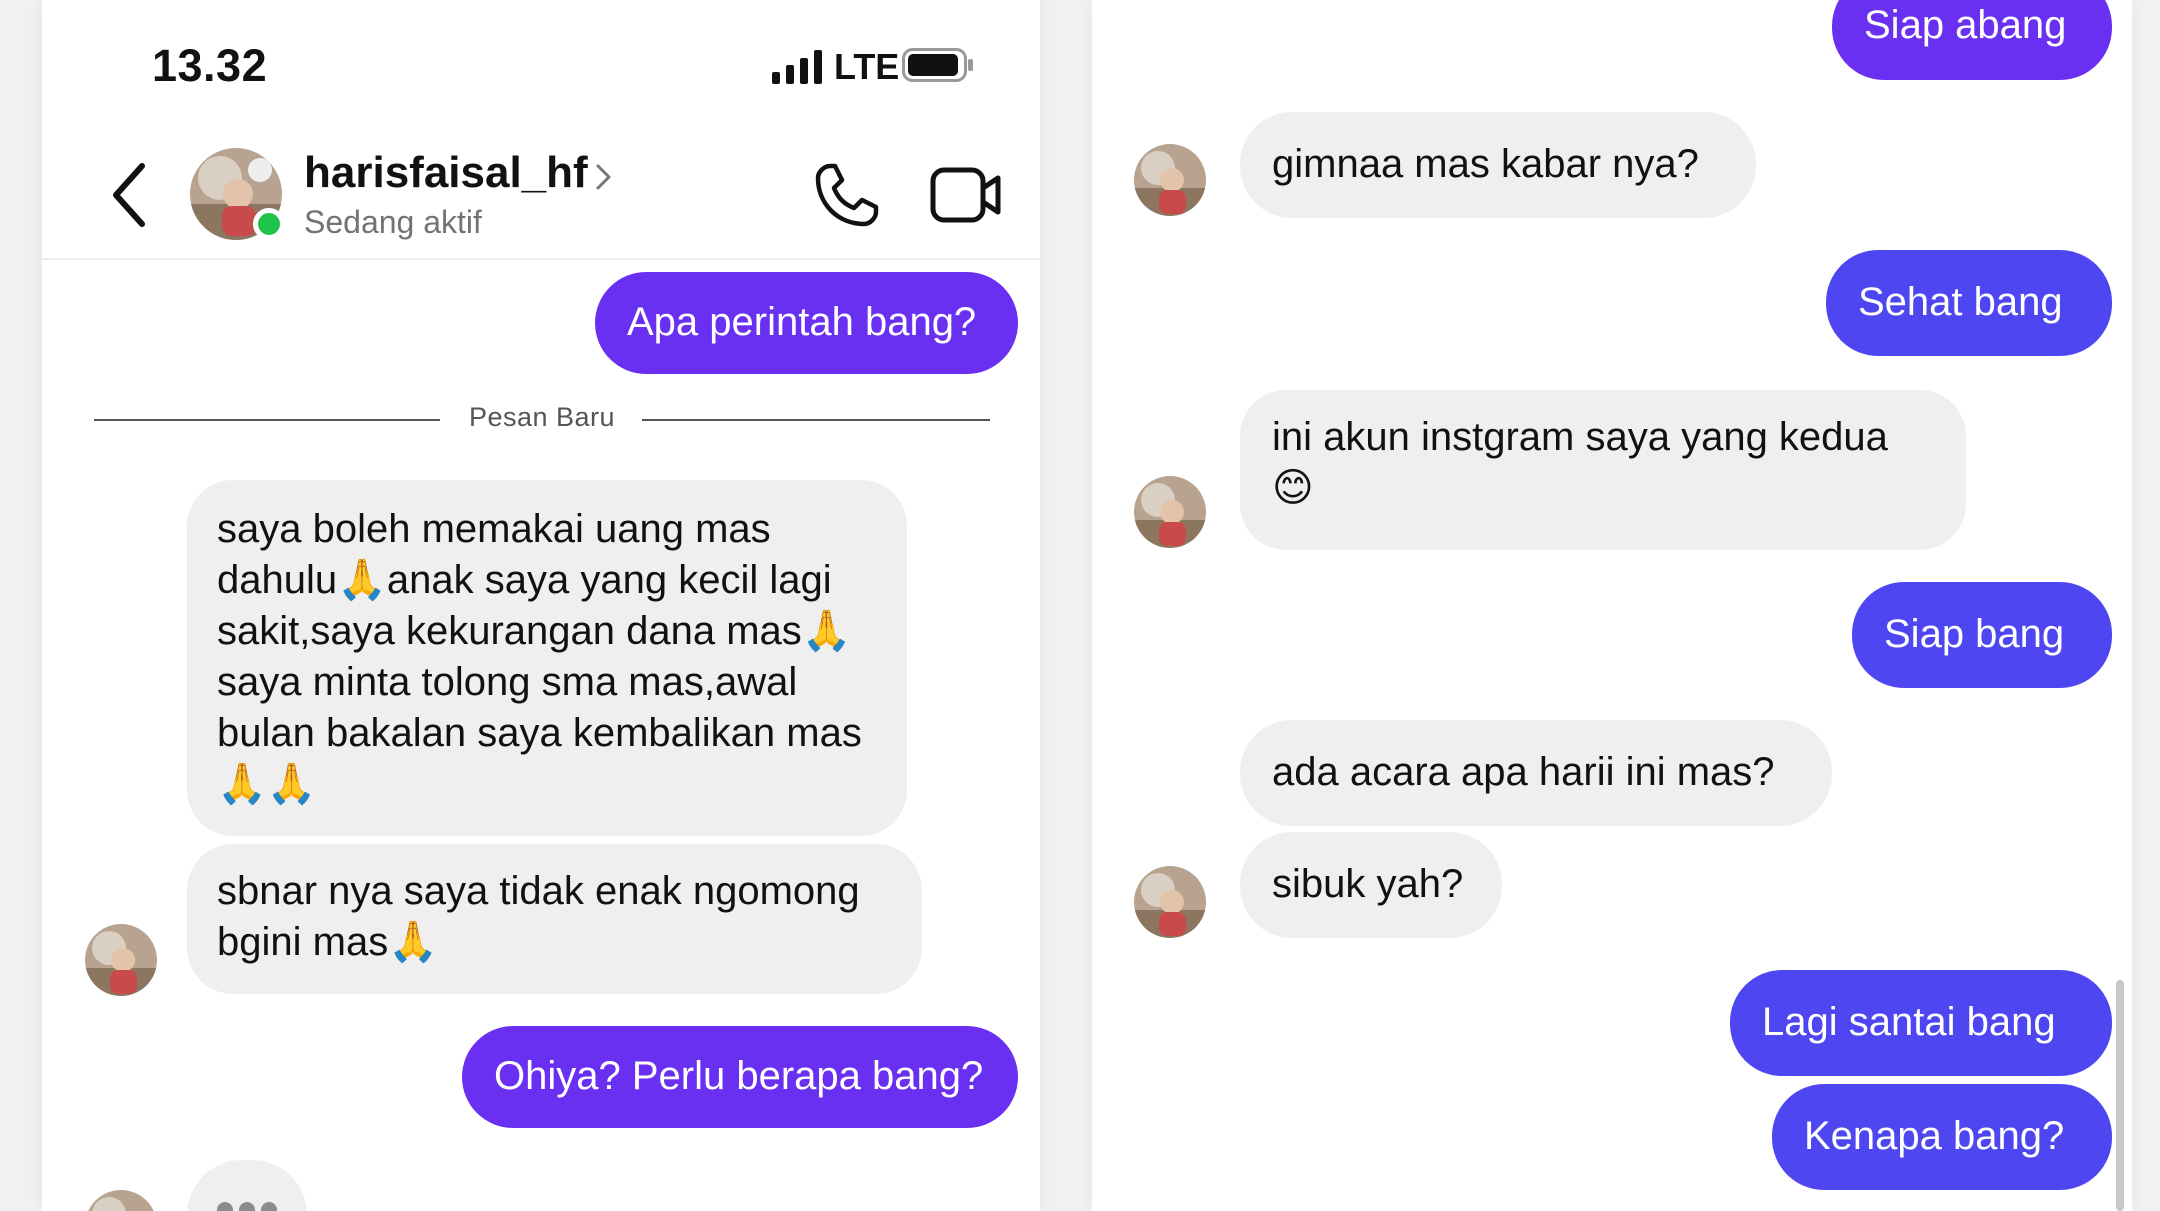 This screenshot has width=2160, height=1211. I want to click on message-outgoing: Lagi santai bang, so click(1921, 1023).